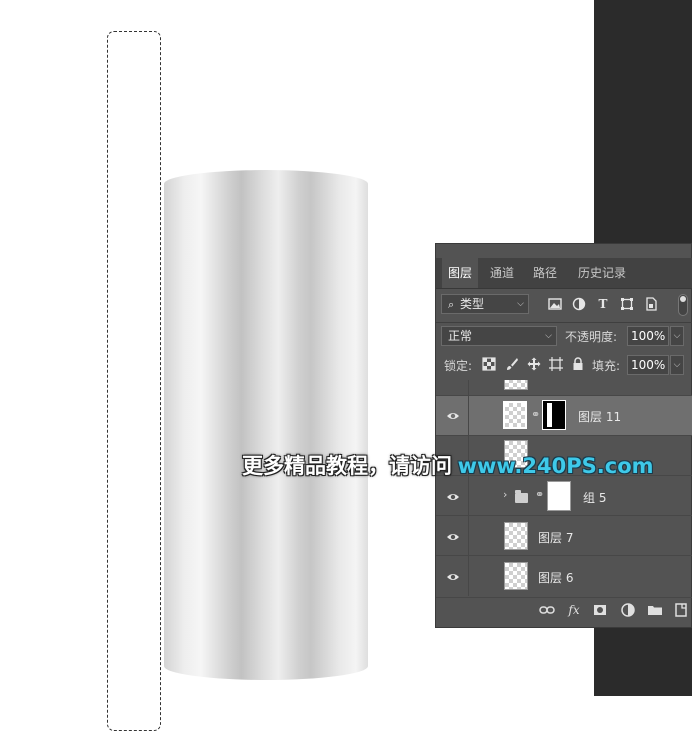 This screenshot has width=692, height=731. Describe the element at coordinates (347, 466) in the screenshot. I see `watermark-text: 更多精品教程，请访问` at that location.